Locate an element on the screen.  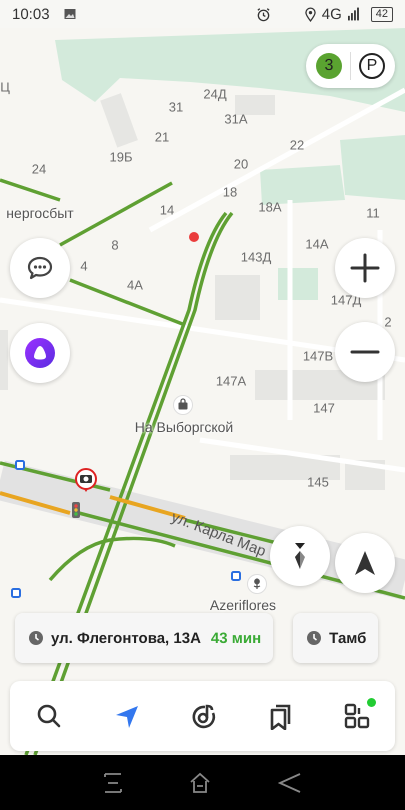
place-name: нергосбыт is located at coordinates (40, 213).